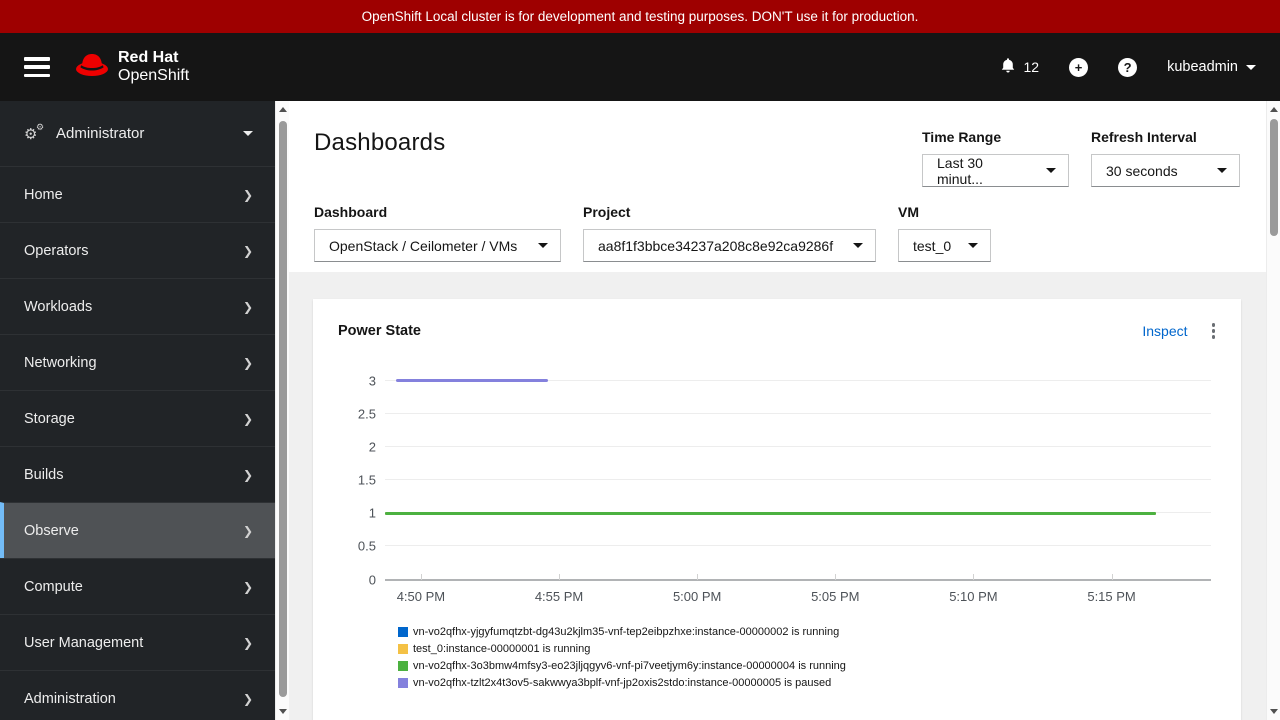 This screenshot has width=1280, height=720. I want to click on perspective-switcher: ⚙ ⚙ Administrator, so click(137, 133).